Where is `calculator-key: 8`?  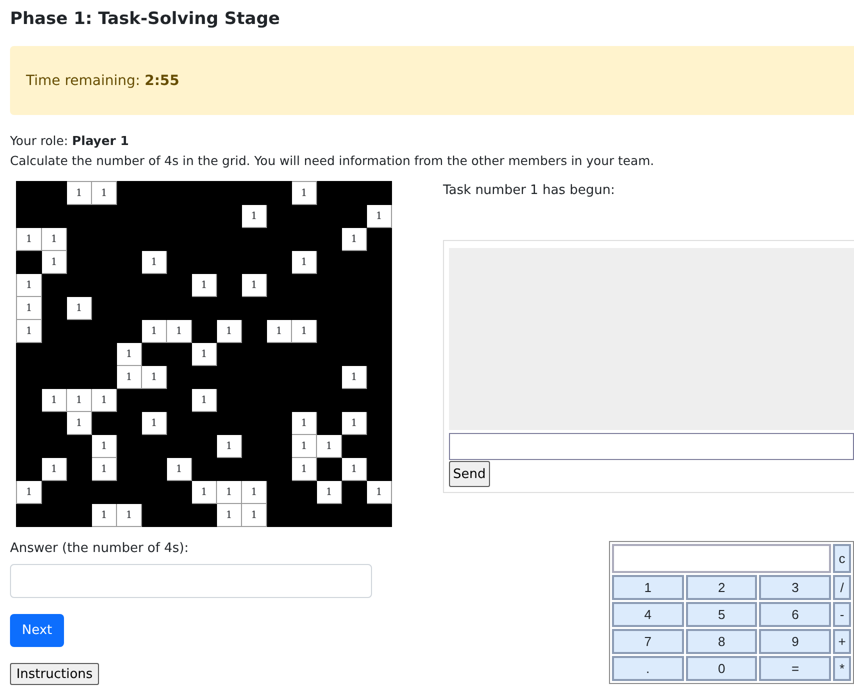
calculator-key: 8 is located at coordinates (722, 641).